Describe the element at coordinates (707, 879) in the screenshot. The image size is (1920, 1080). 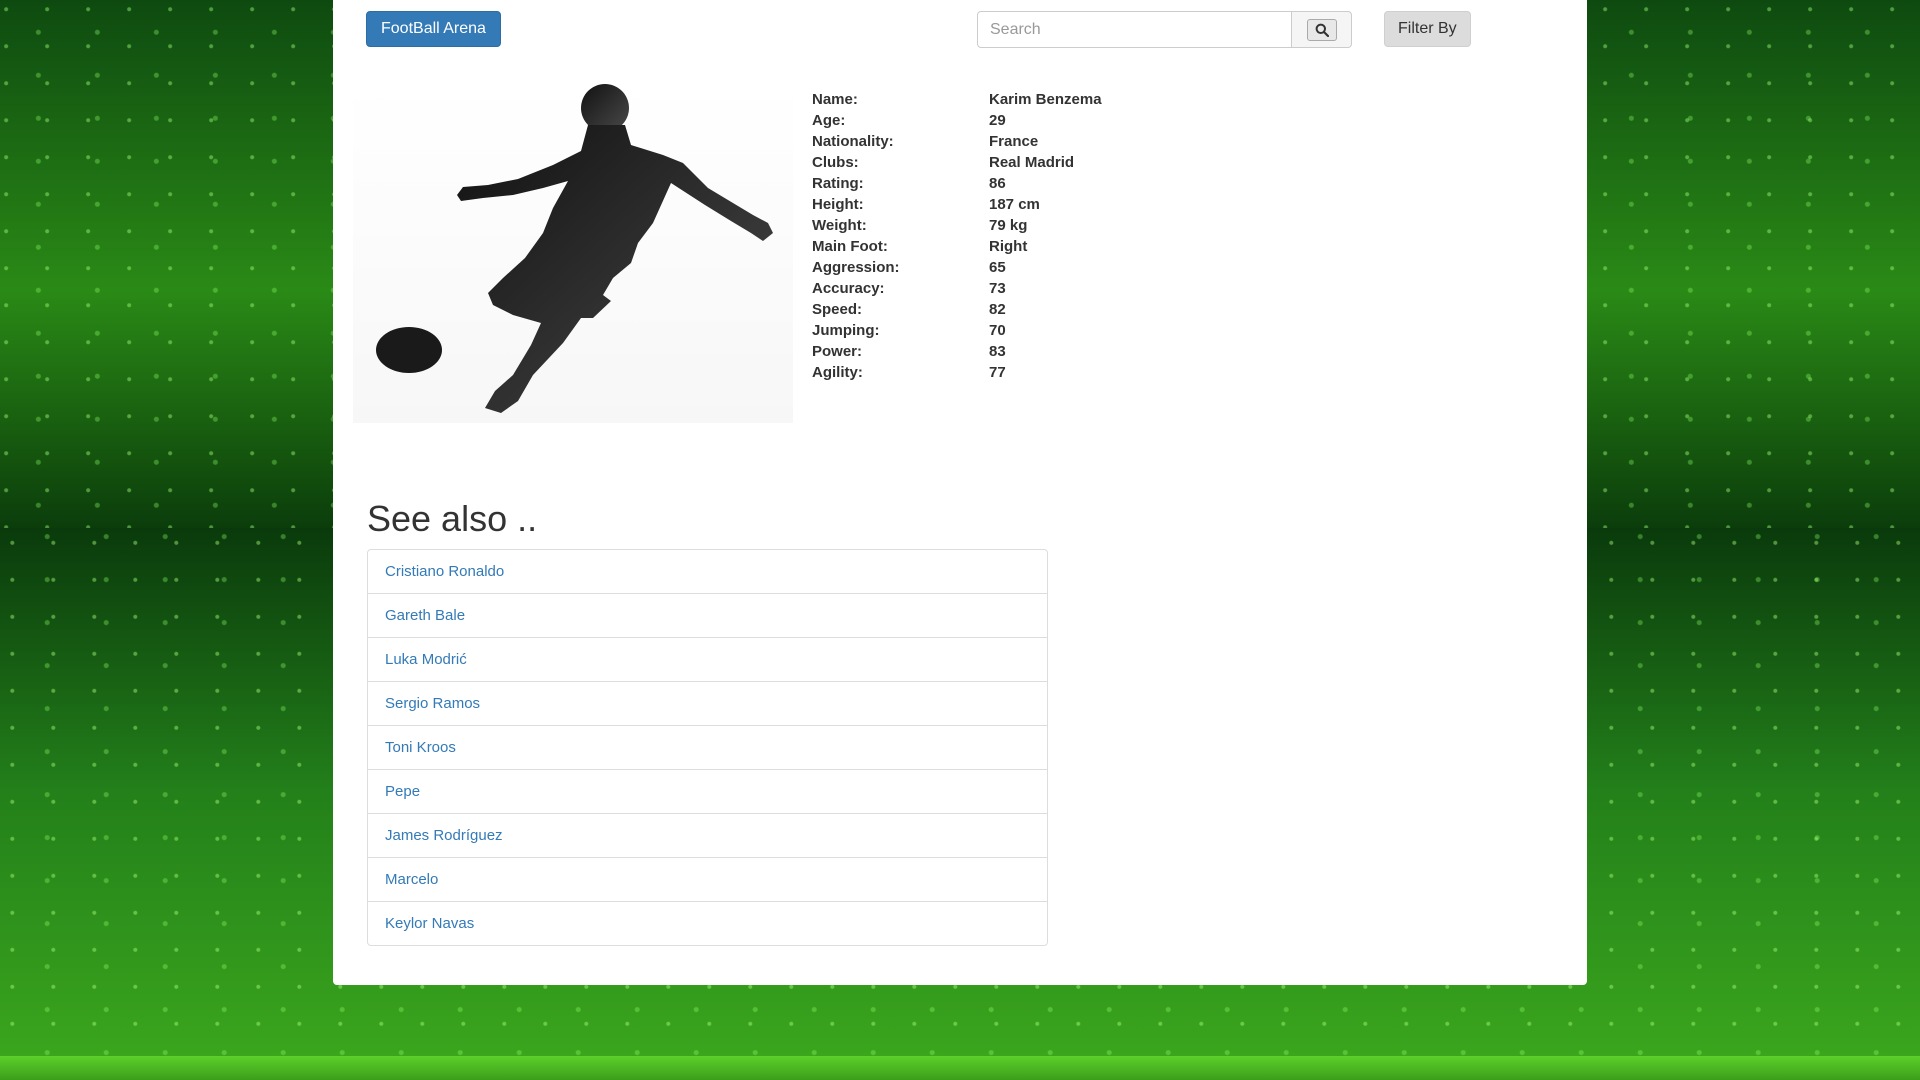
I see `see-also-link: Marcelo` at that location.